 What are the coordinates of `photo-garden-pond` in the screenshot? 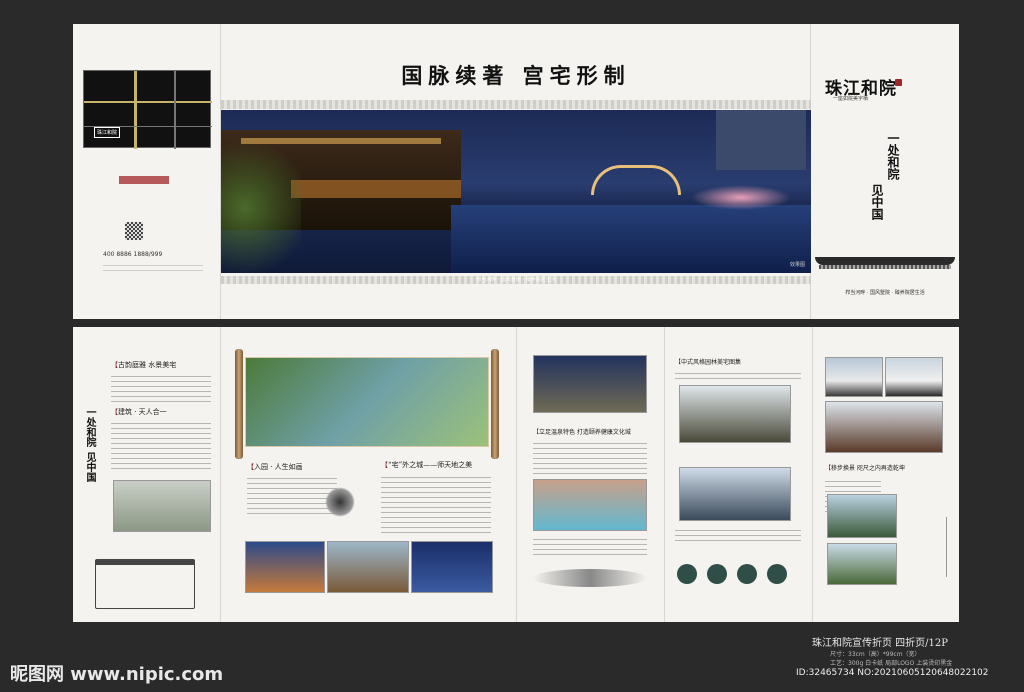 It's located at (862, 516).